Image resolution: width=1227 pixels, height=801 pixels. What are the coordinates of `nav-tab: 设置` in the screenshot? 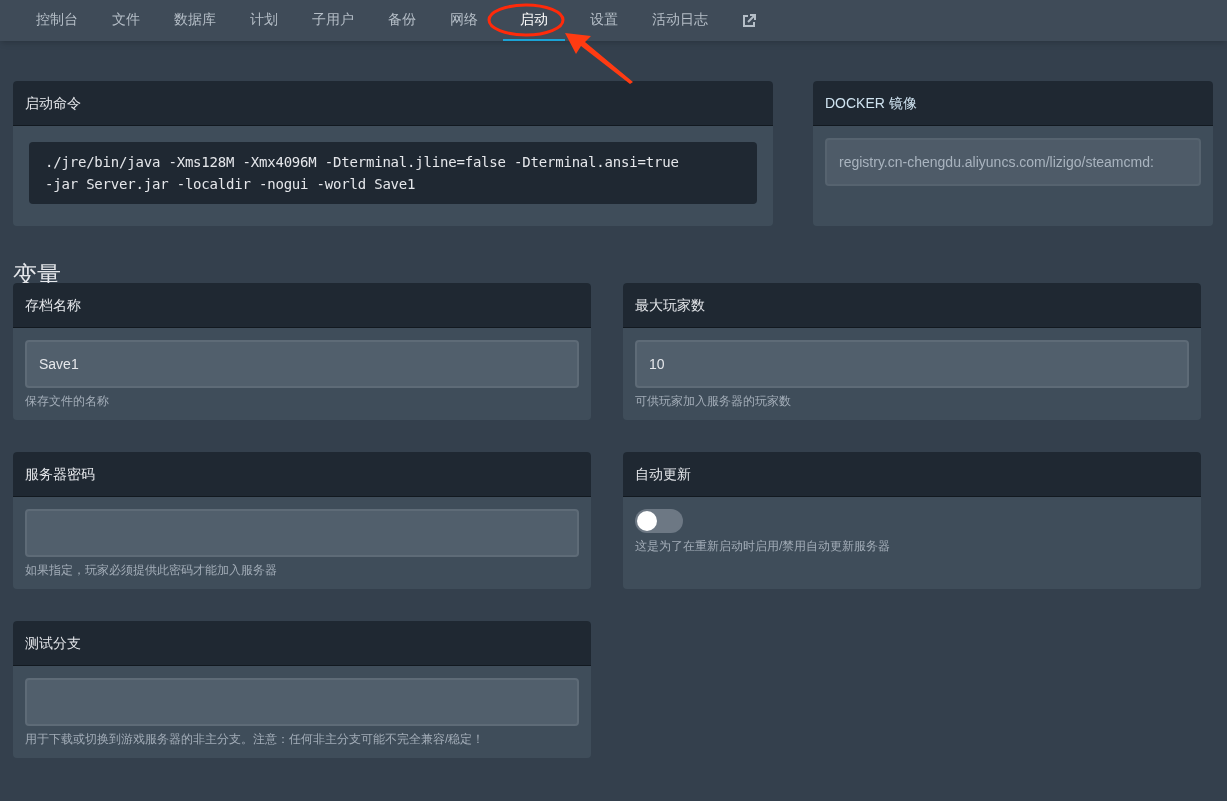 It's located at (604, 20).